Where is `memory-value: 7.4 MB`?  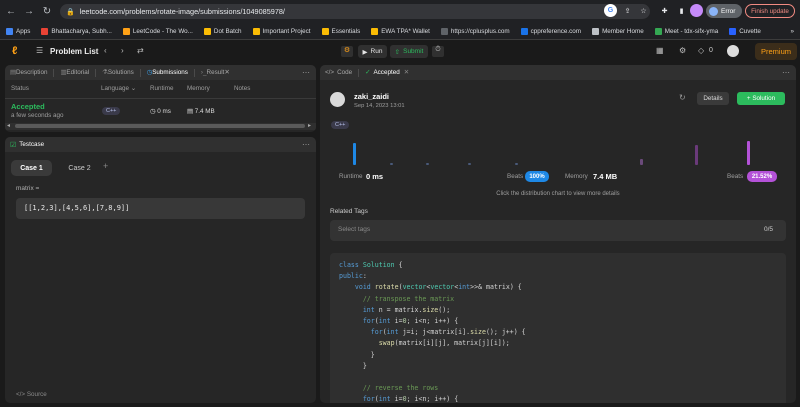 memory-value: 7.4 MB is located at coordinates (204, 111).